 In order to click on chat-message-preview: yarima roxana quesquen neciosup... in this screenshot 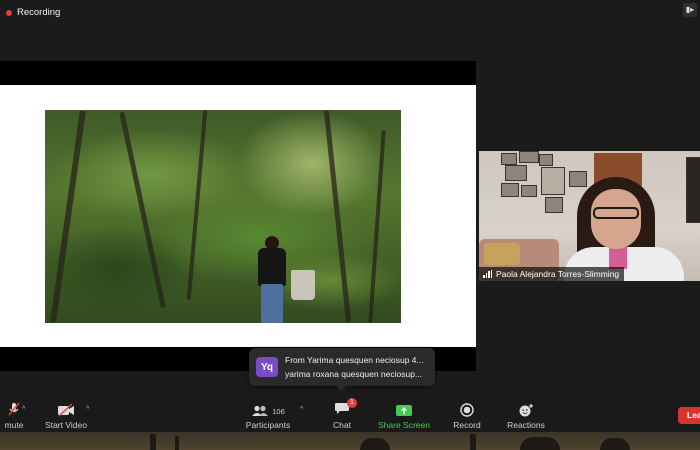, I will do `click(354, 374)`.